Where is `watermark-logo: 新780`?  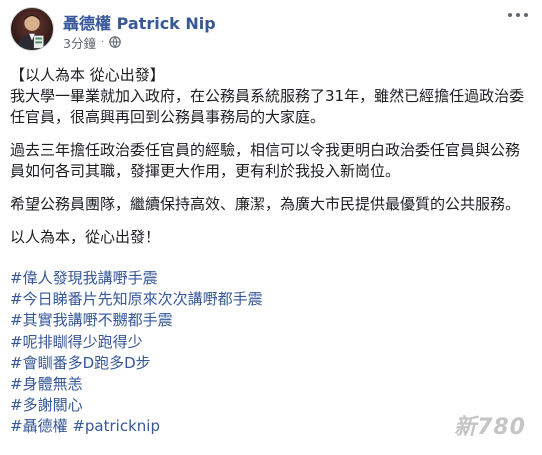
watermark-logo: 新780 is located at coordinates (490, 427).